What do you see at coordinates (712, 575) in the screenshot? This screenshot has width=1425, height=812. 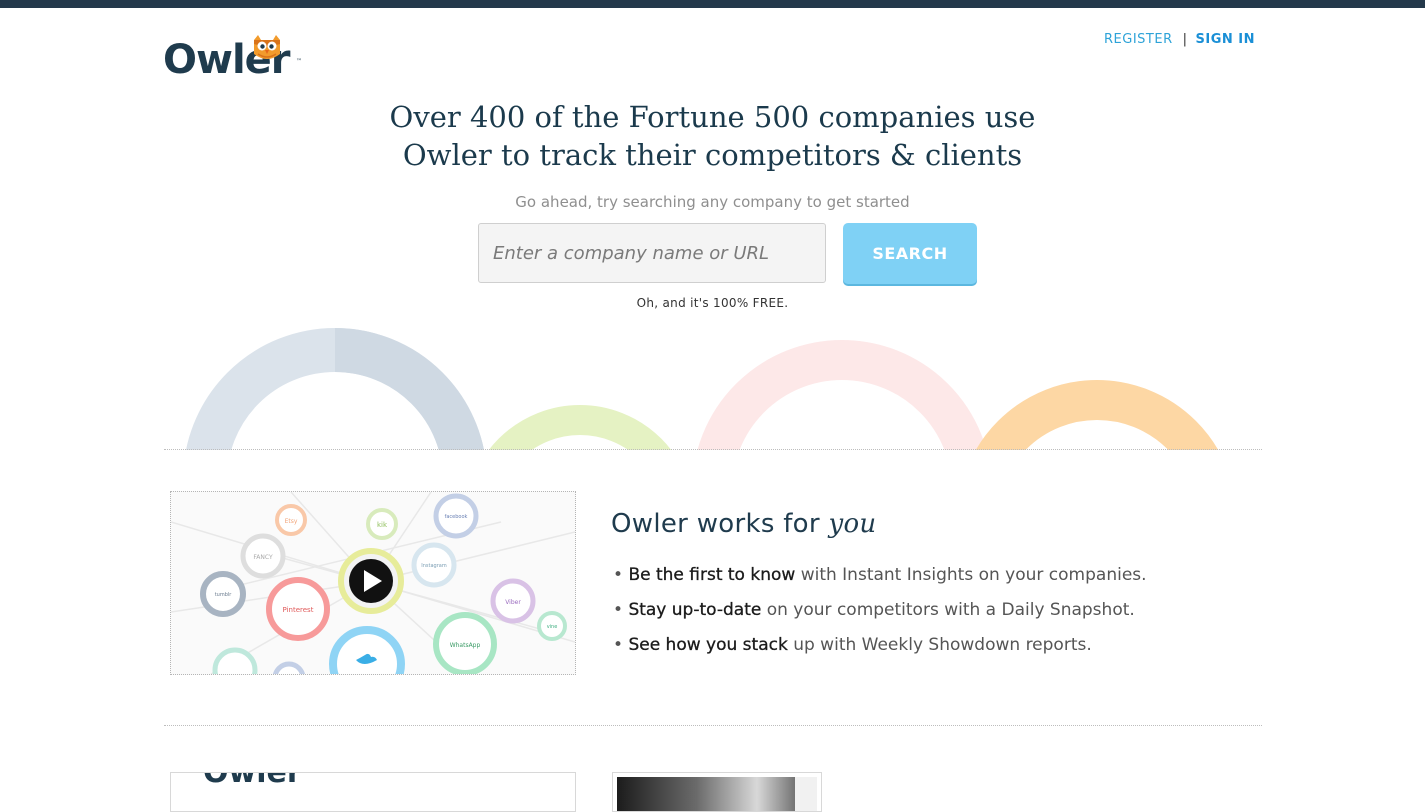 I see `feature-item-bold: Be the first to know` at bounding box center [712, 575].